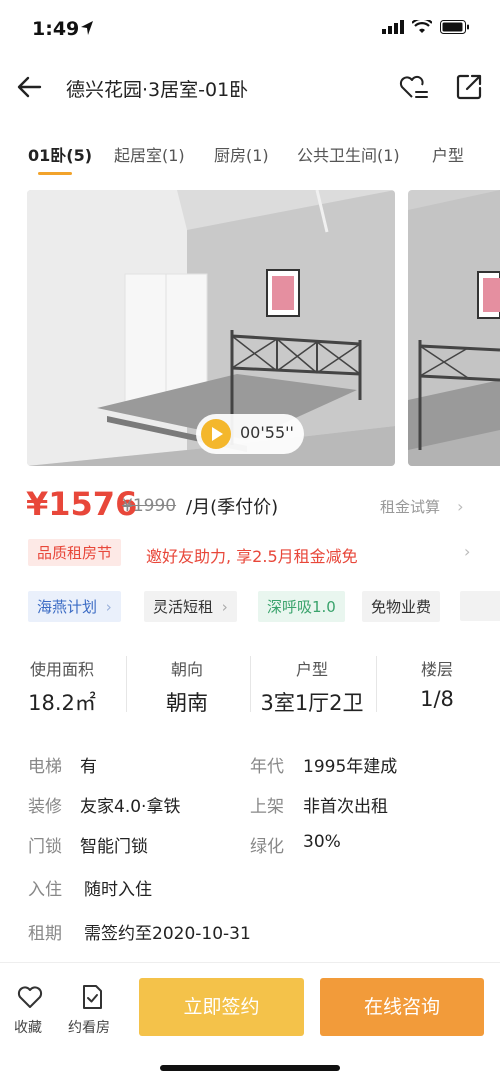 This screenshot has width=500, height=1083. Describe the element at coordinates (402, 1007) in the screenshot. I see `online-consult-button: 在线咨询` at that location.